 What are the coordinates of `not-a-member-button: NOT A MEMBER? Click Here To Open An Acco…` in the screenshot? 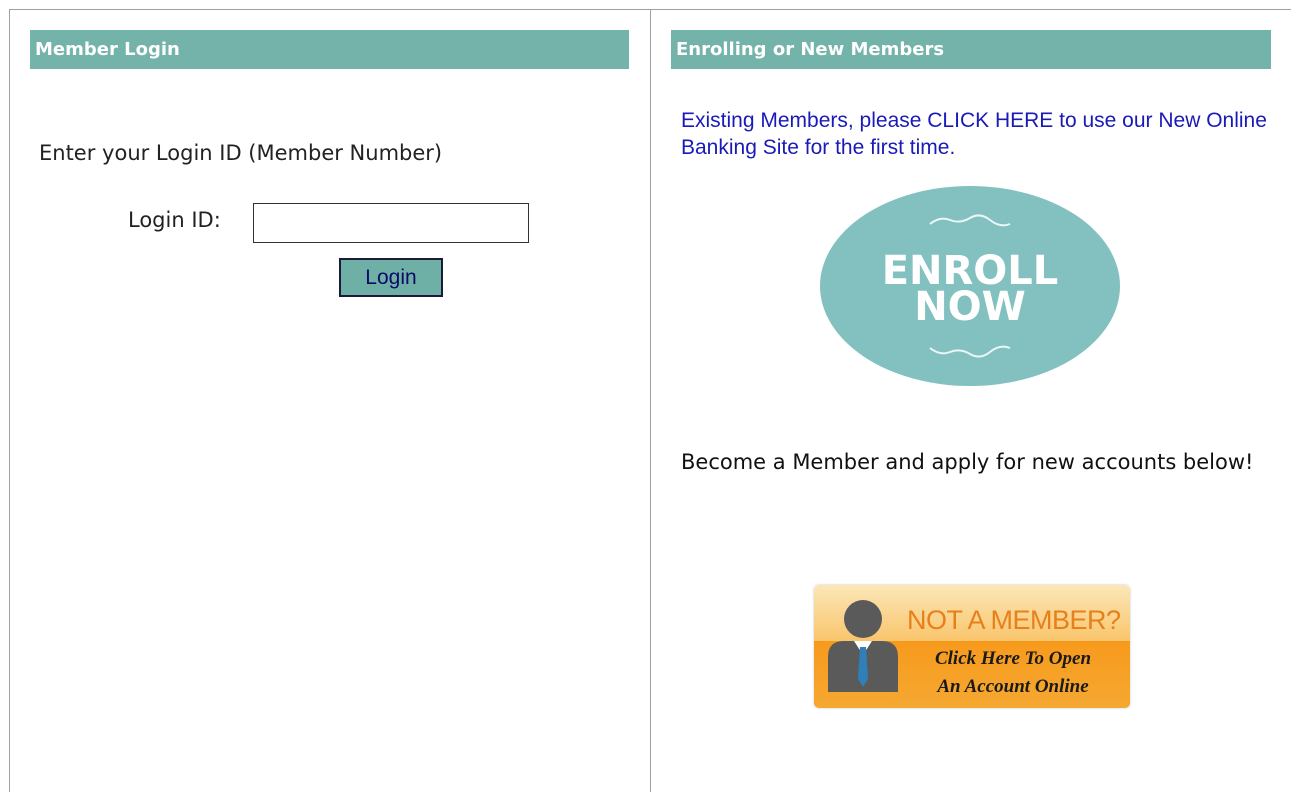 It's located at (972, 646).